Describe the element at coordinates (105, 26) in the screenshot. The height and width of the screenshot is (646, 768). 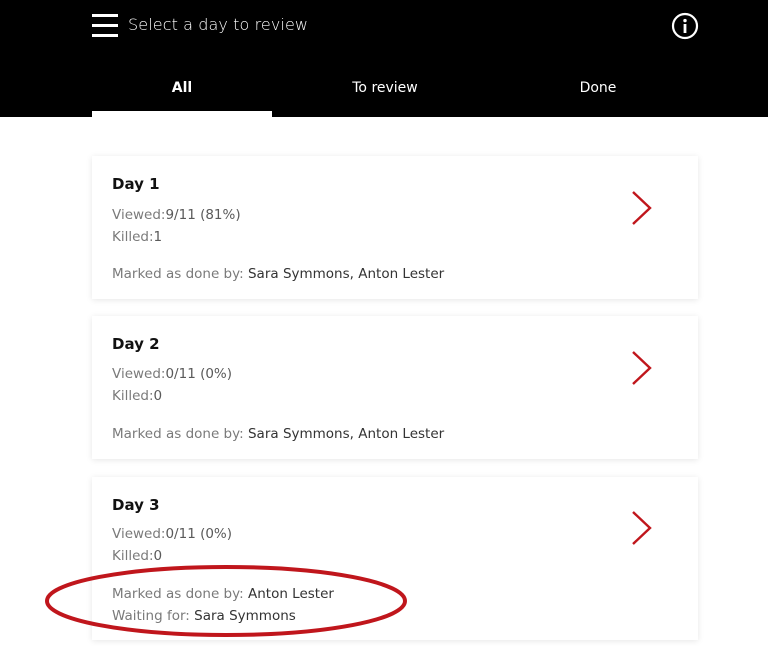
I see `hamburger-menu-icon` at that location.